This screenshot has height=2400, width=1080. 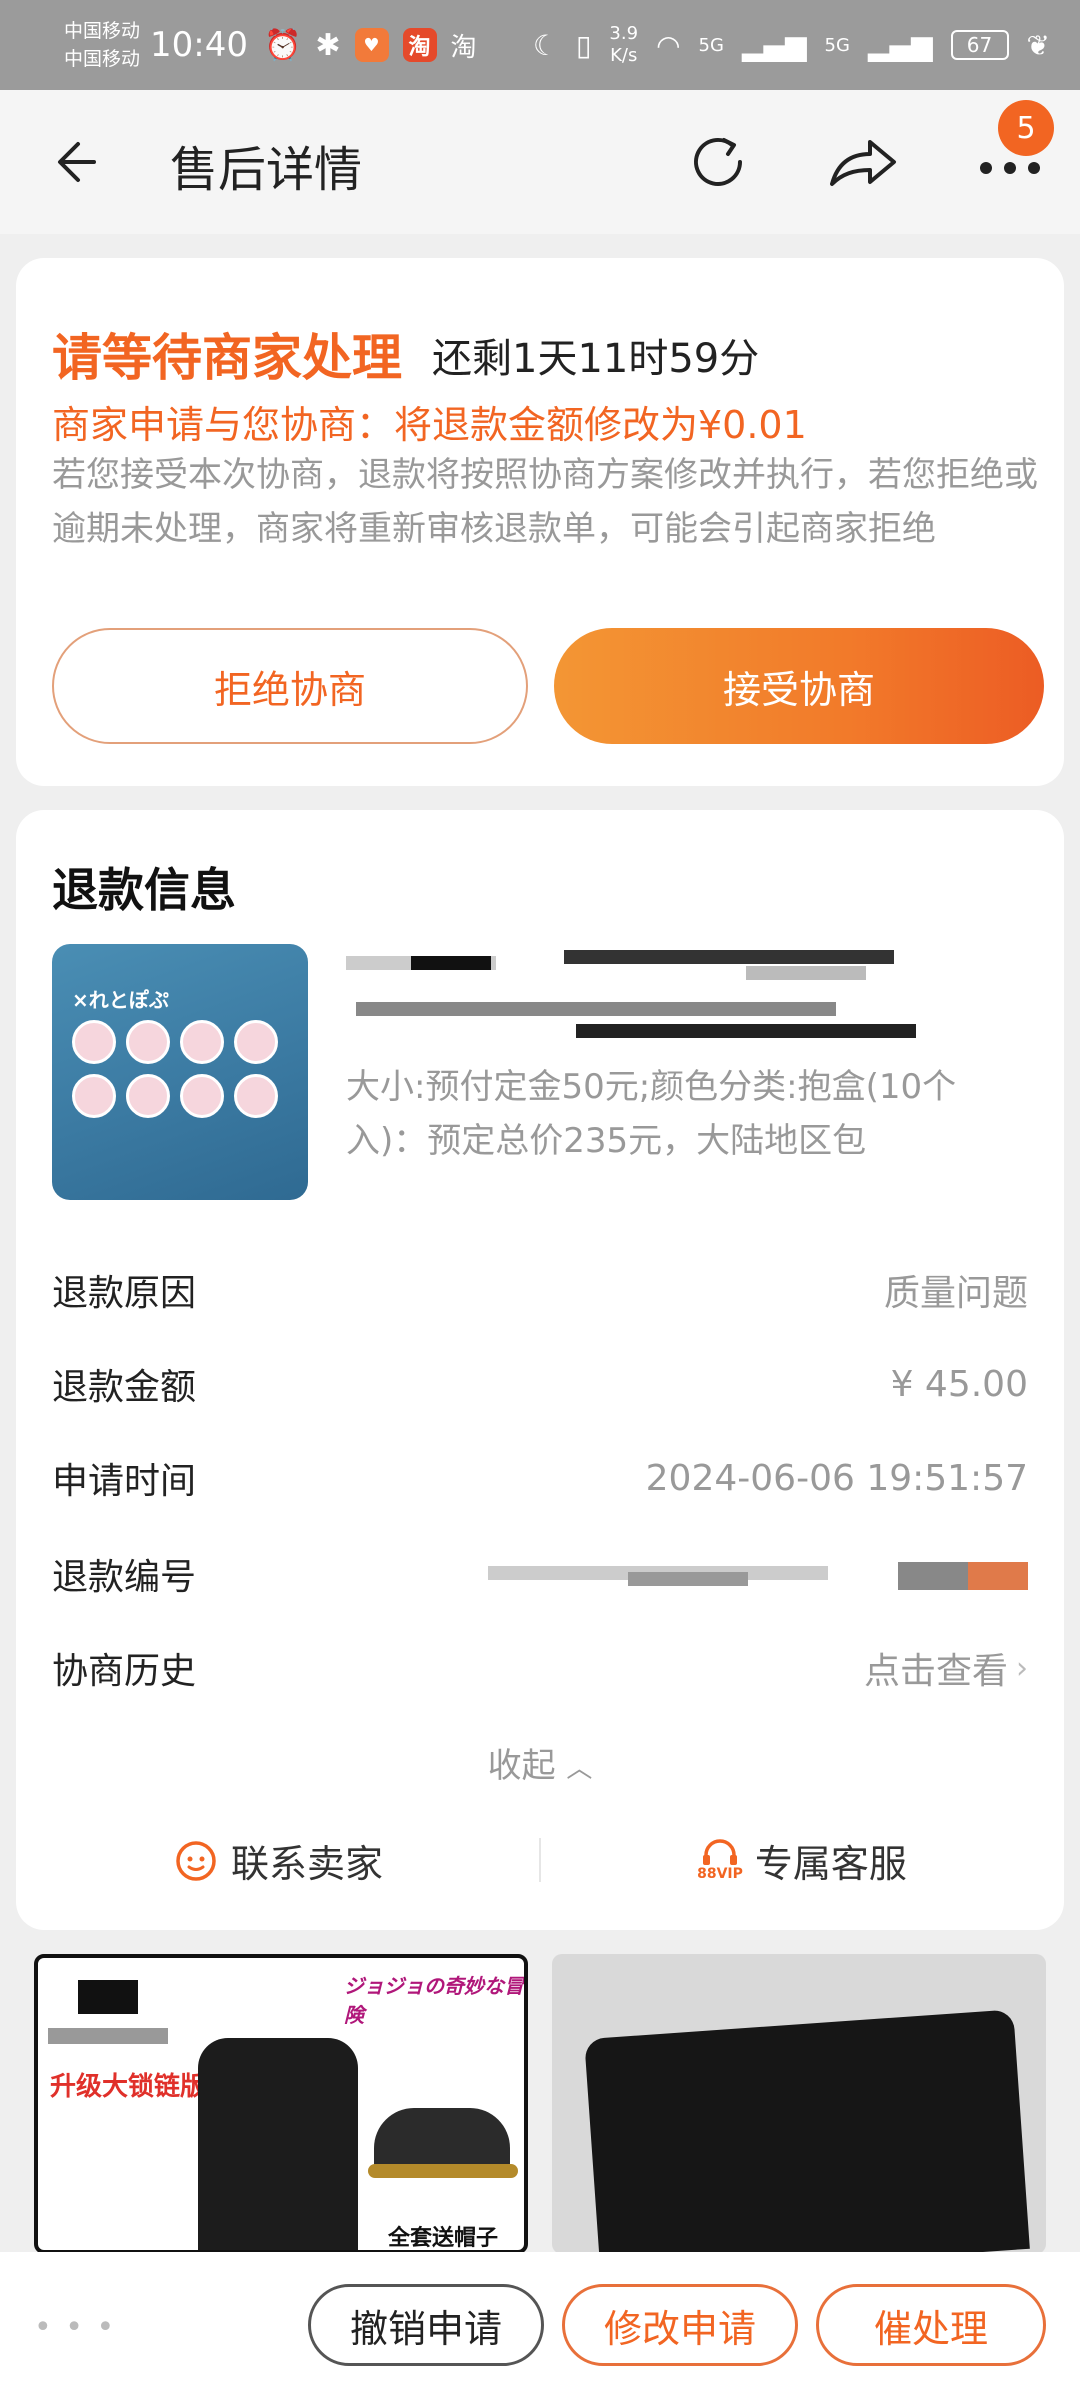 I want to click on product-image-label: ×れとぽぷ, so click(x=120, y=1000).